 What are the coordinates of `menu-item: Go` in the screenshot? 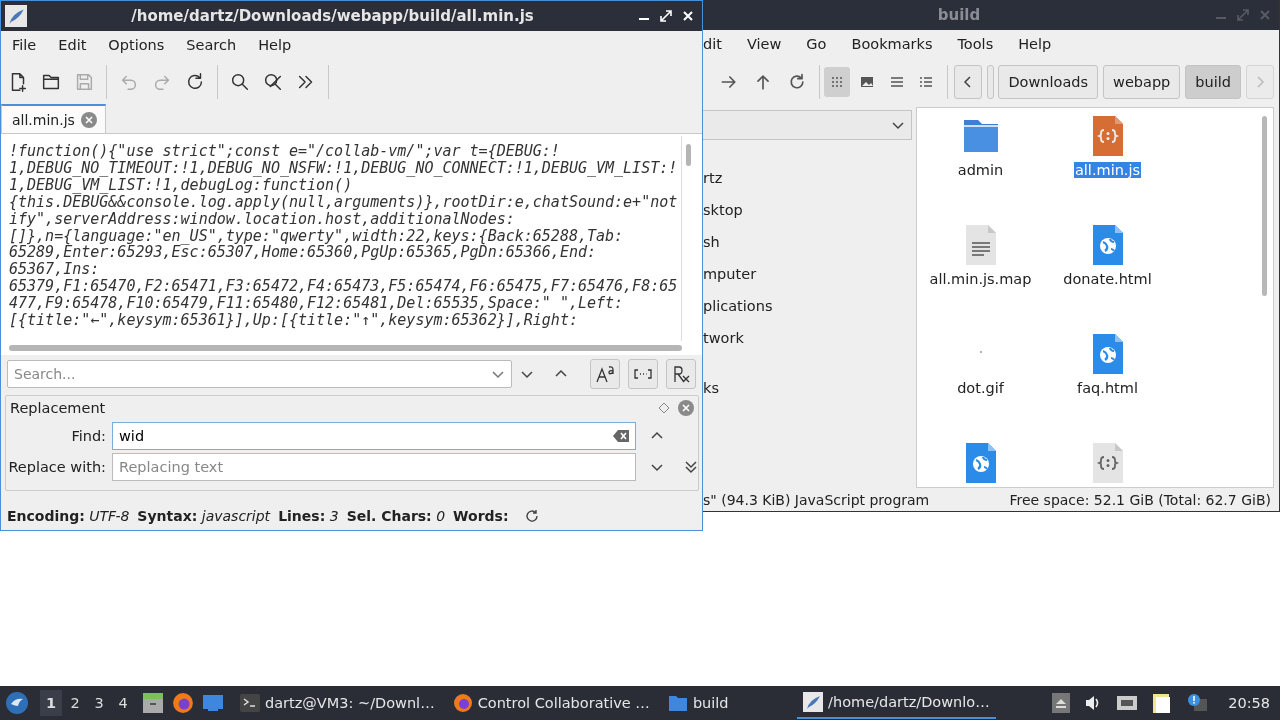 It's located at (823, 44).